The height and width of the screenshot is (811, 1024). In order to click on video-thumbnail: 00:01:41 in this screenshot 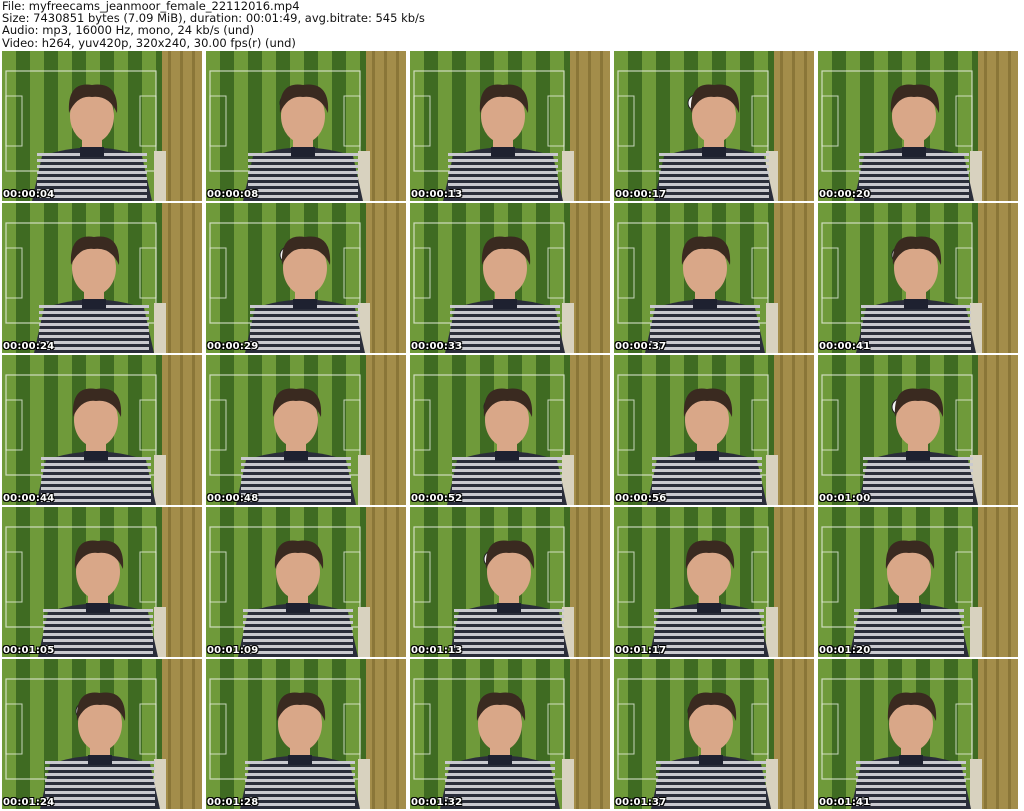, I will do `click(918, 734)`.